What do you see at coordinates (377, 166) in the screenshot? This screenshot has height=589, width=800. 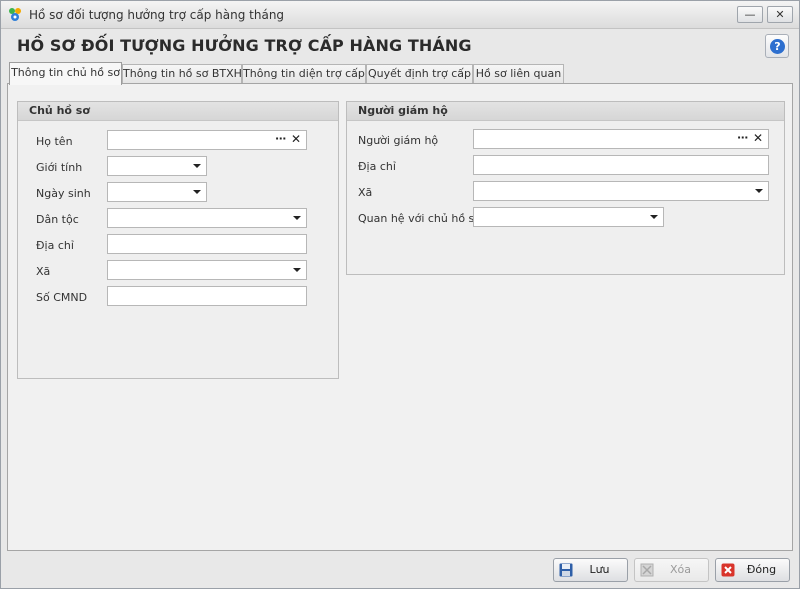 I see `guardian-address-label: Địa chỉ` at bounding box center [377, 166].